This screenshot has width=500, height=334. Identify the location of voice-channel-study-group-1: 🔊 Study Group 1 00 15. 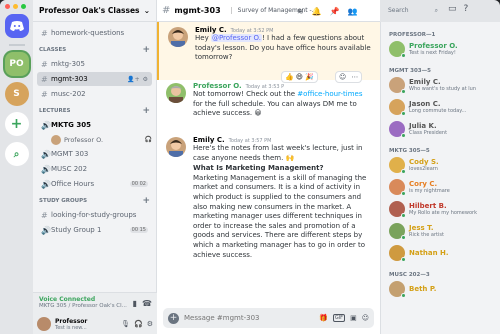
(94, 230).